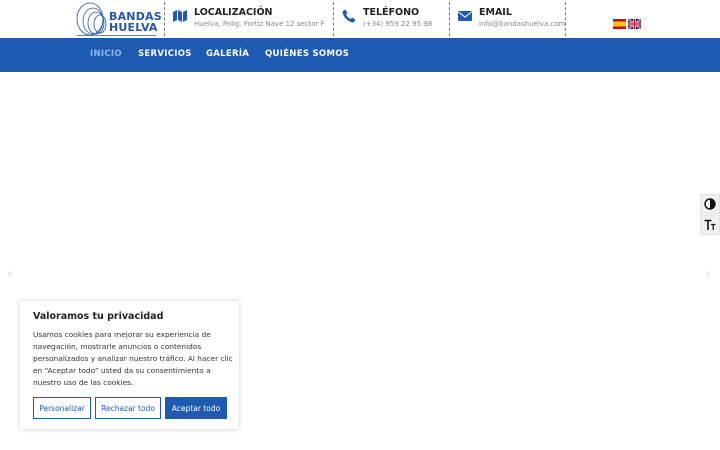  I want to click on text-size-icon, so click(710, 224).